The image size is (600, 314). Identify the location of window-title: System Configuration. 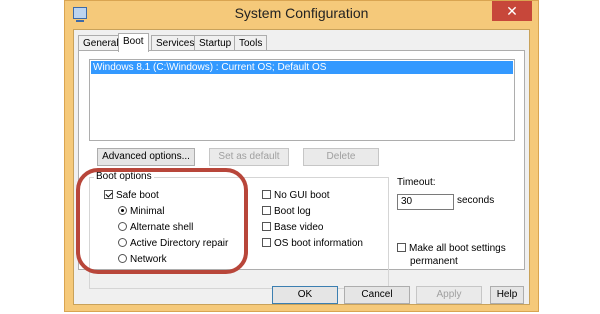
(301, 13).